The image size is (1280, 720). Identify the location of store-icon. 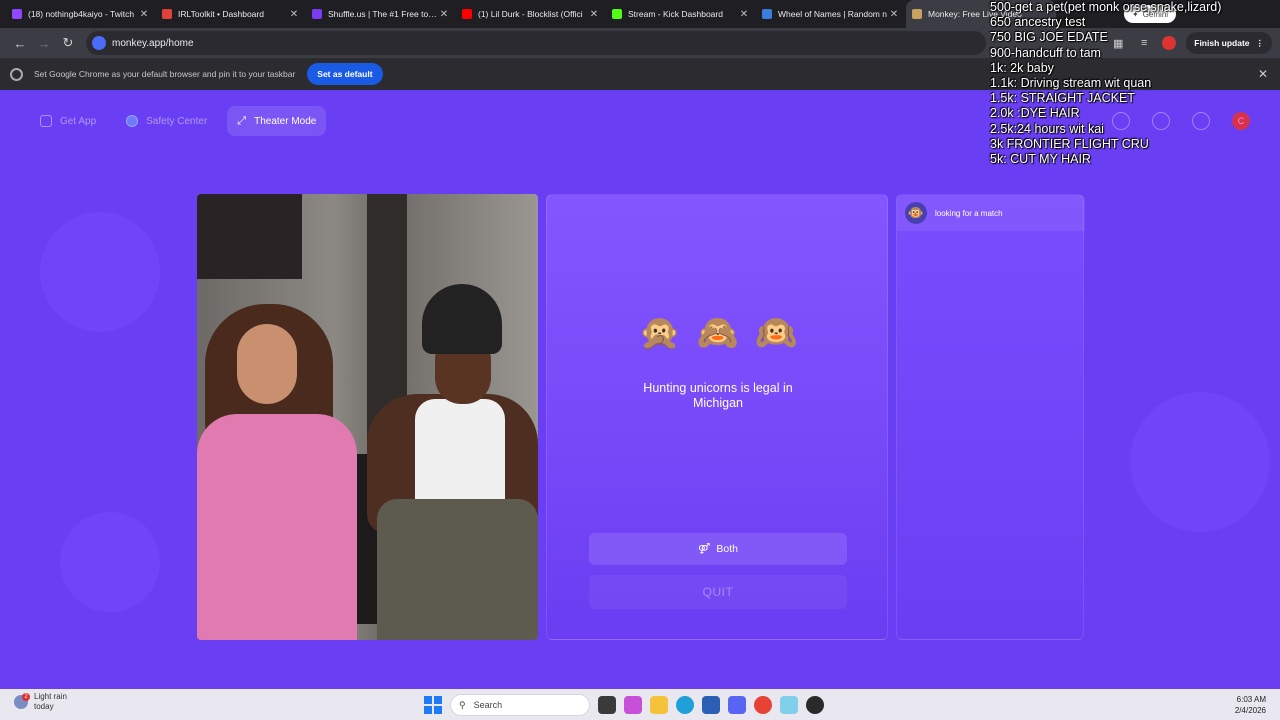
(711, 705).